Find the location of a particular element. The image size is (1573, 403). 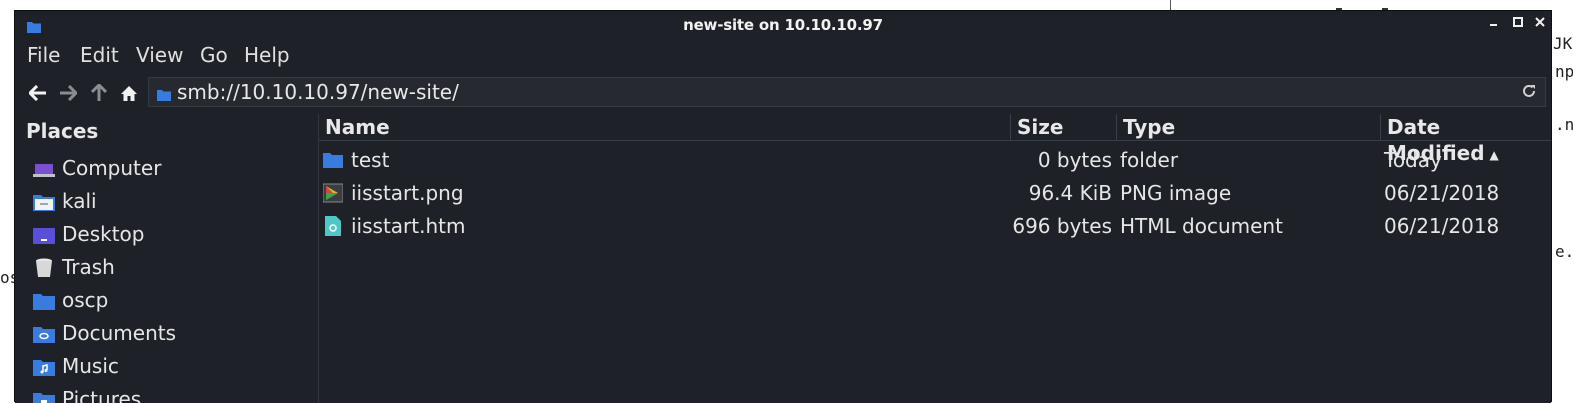

location-bar: smb://10.10.10.97/new-site/ is located at coordinates (847, 92).